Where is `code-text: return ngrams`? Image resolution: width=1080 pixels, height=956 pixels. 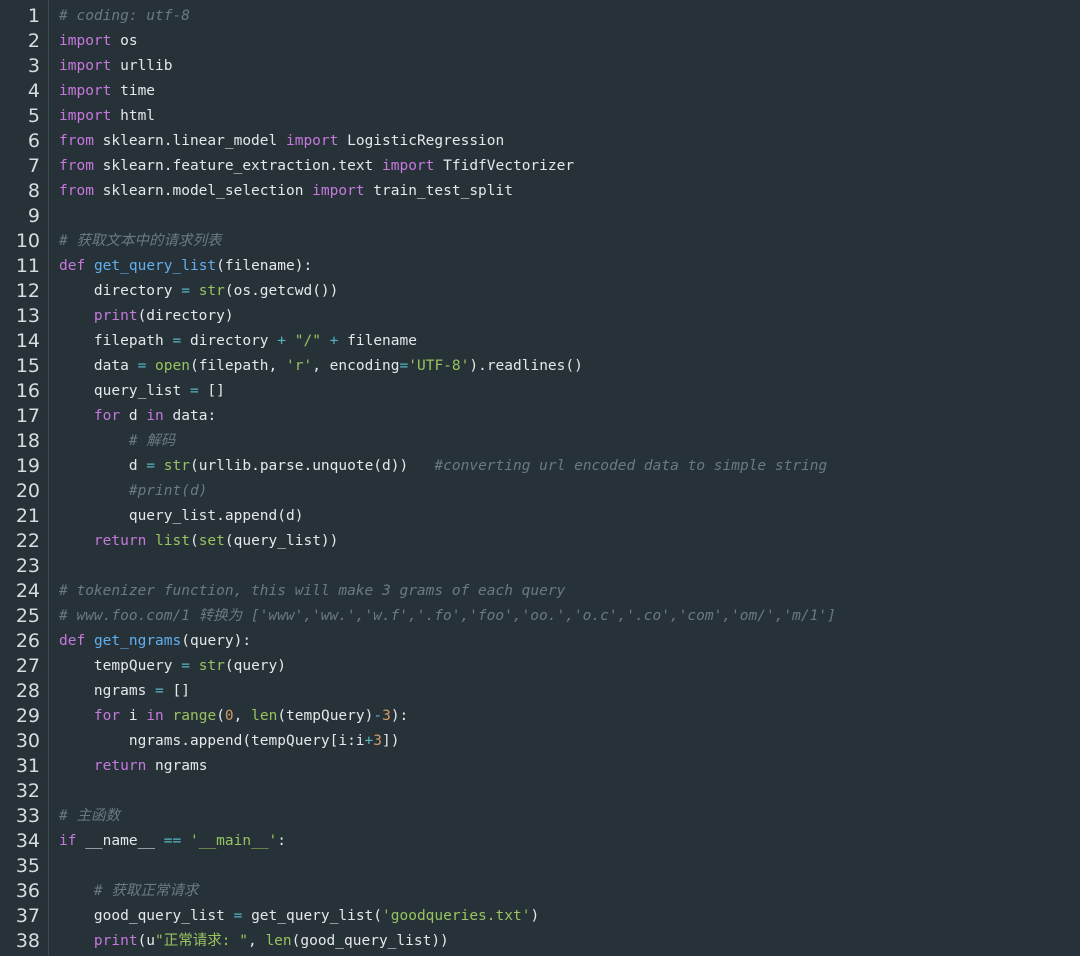 code-text: return ngrams is located at coordinates (133, 766).